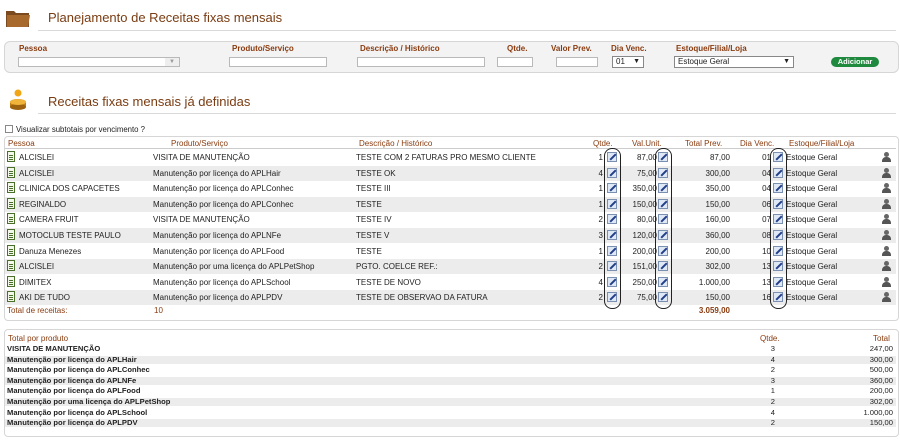 This screenshot has width=900, height=440. What do you see at coordinates (388, 282) in the screenshot?
I see `cell-descricao: TESTE DE NOVO` at bounding box center [388, 282].